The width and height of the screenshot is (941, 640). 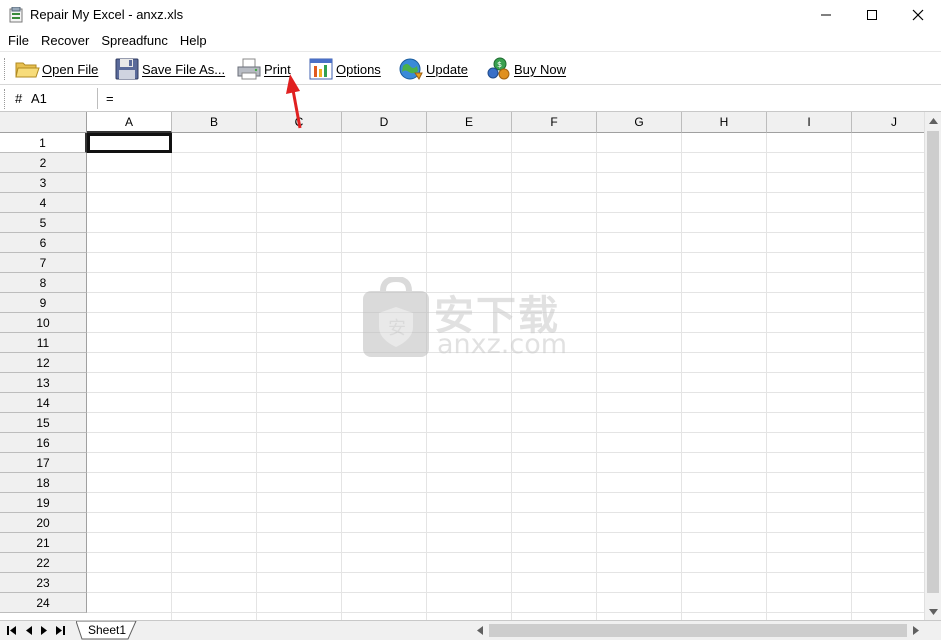 I want to click on menu-help: Help, so click(x=193, y=40).